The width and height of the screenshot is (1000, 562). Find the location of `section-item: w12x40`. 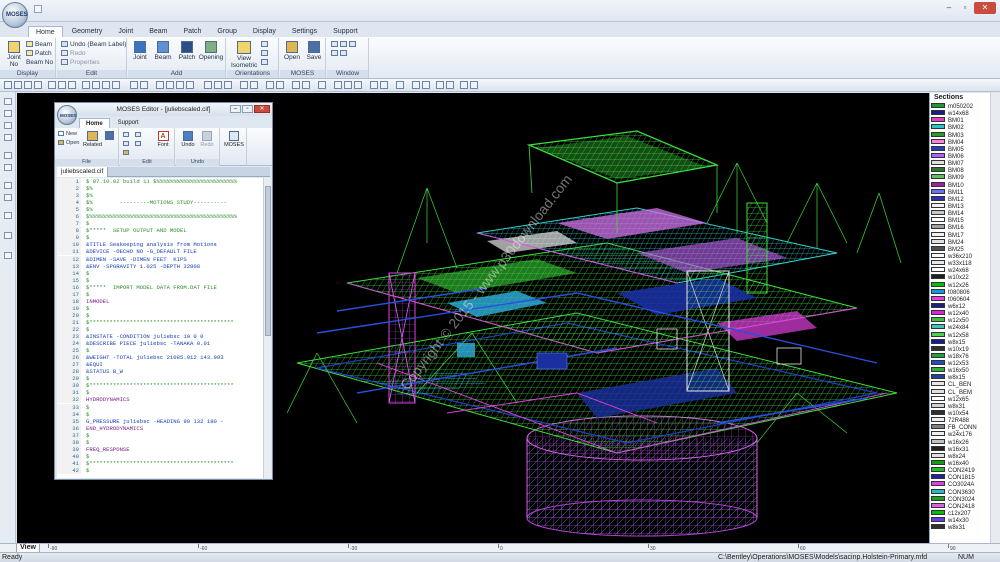

section-item: w12x40 is located at coordinates (960, 313).